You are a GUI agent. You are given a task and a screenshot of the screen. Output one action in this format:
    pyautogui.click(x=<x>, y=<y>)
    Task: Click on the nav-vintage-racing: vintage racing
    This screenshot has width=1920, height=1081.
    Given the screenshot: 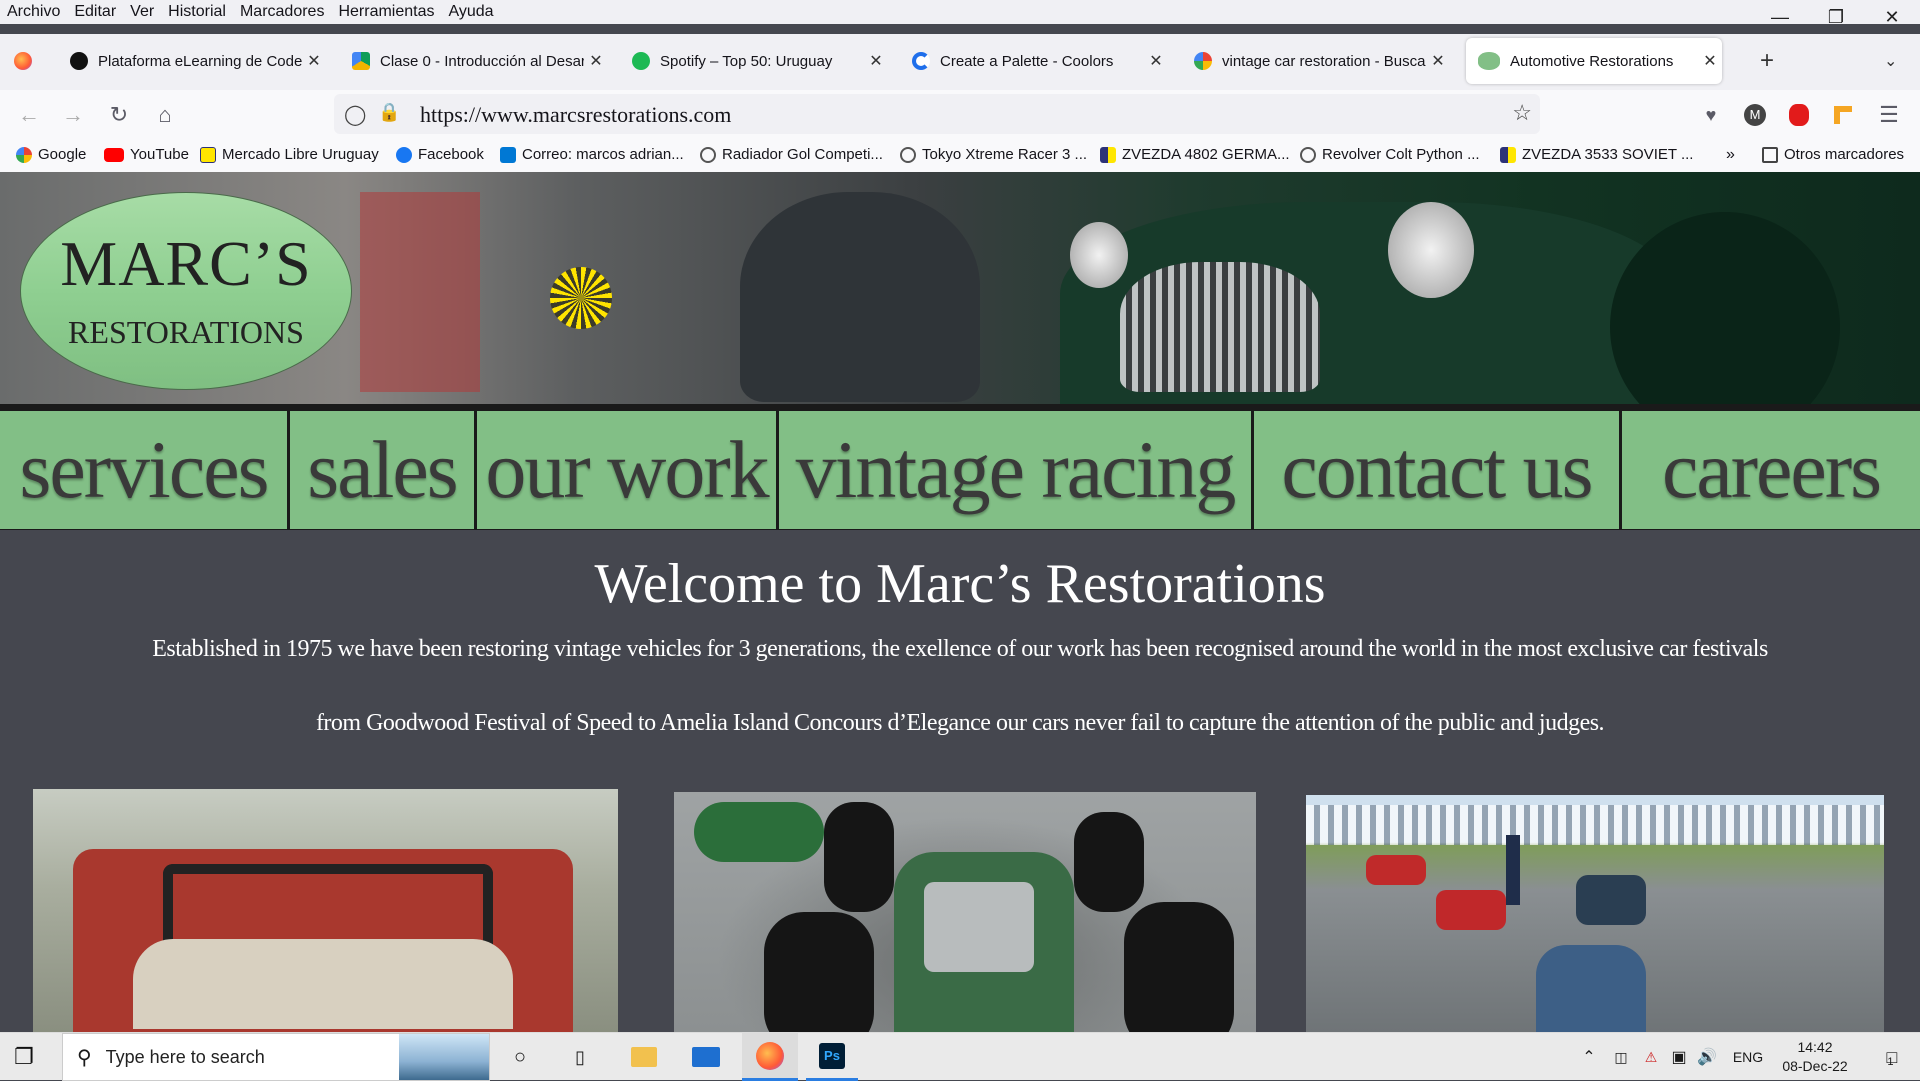 What is the action you would take?
    pyautogui.click(x=1016, y=470)
    